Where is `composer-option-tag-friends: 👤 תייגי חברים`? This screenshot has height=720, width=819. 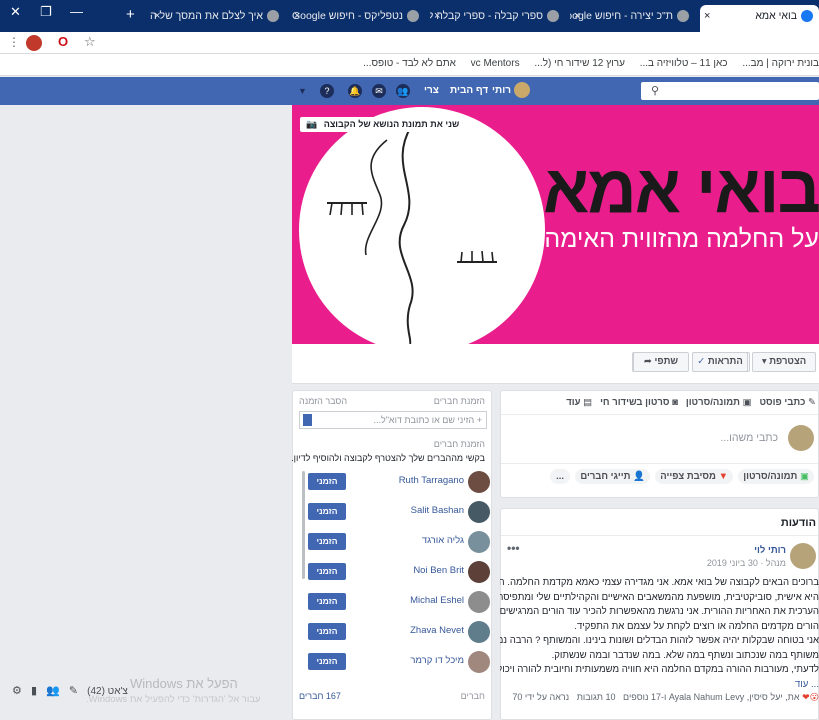
composer-option-tag-friends: 👤 תייגי חברים is located at coordinates (612, 476).